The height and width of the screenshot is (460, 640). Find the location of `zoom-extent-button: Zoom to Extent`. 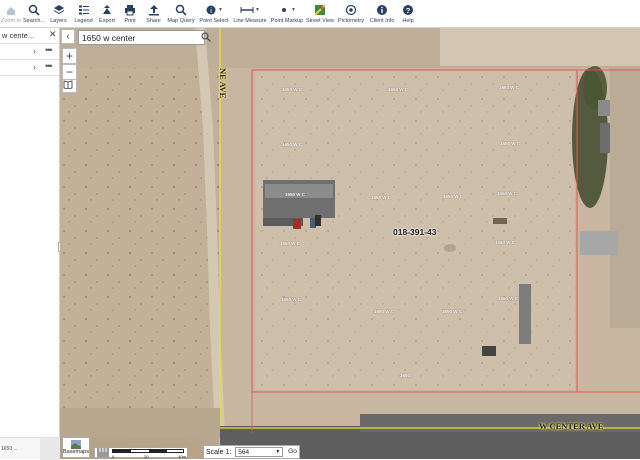

zoom-extent-button: Zoom to Extent is located at coordinates (11, 14).